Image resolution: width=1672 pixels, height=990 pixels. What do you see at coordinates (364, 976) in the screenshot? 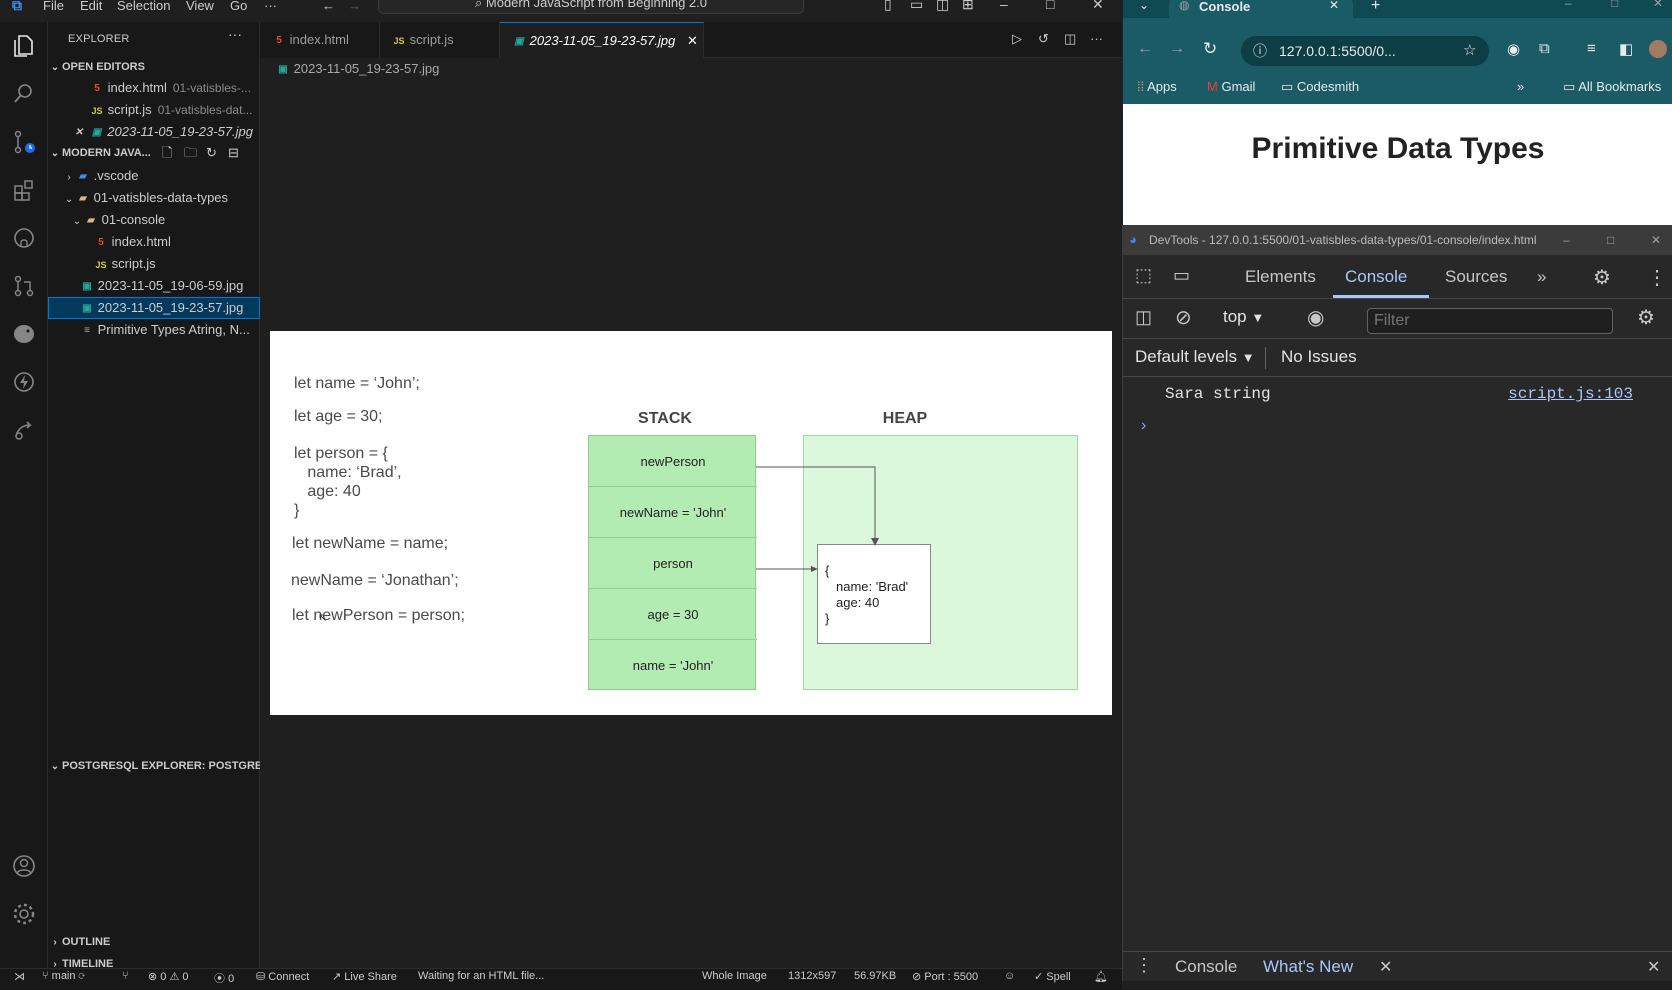
I see `live-share-status: ↗ Live Share` at bounding box center [364, 976].